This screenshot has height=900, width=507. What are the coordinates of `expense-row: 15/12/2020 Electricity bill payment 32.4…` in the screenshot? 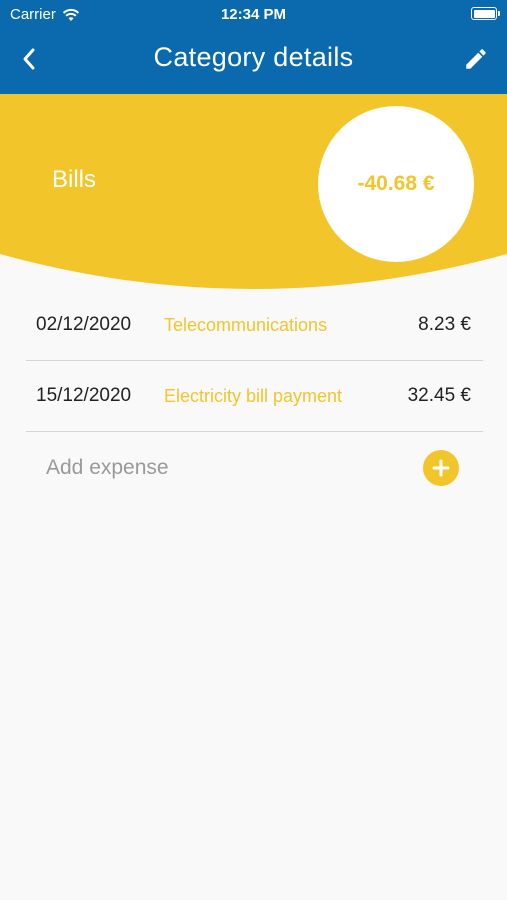 It's located at (254, 396).